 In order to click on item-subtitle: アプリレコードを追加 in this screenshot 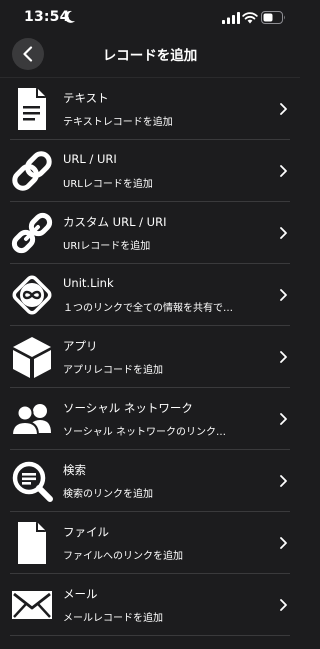, I will do `click(113, 370)`.